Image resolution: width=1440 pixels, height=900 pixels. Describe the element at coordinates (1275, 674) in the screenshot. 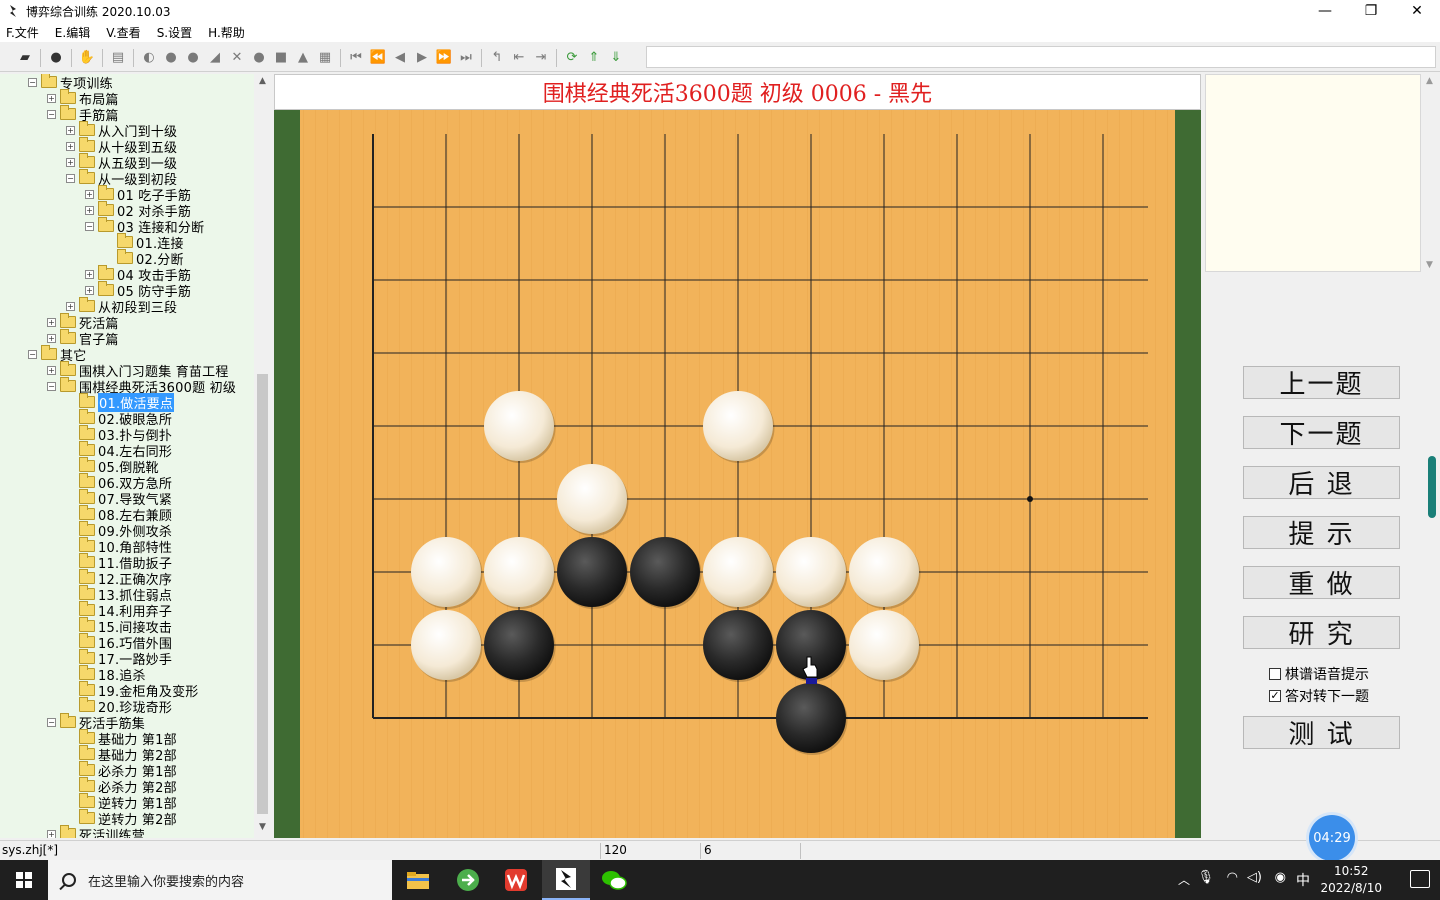

I see `checkbox-box` at that location.